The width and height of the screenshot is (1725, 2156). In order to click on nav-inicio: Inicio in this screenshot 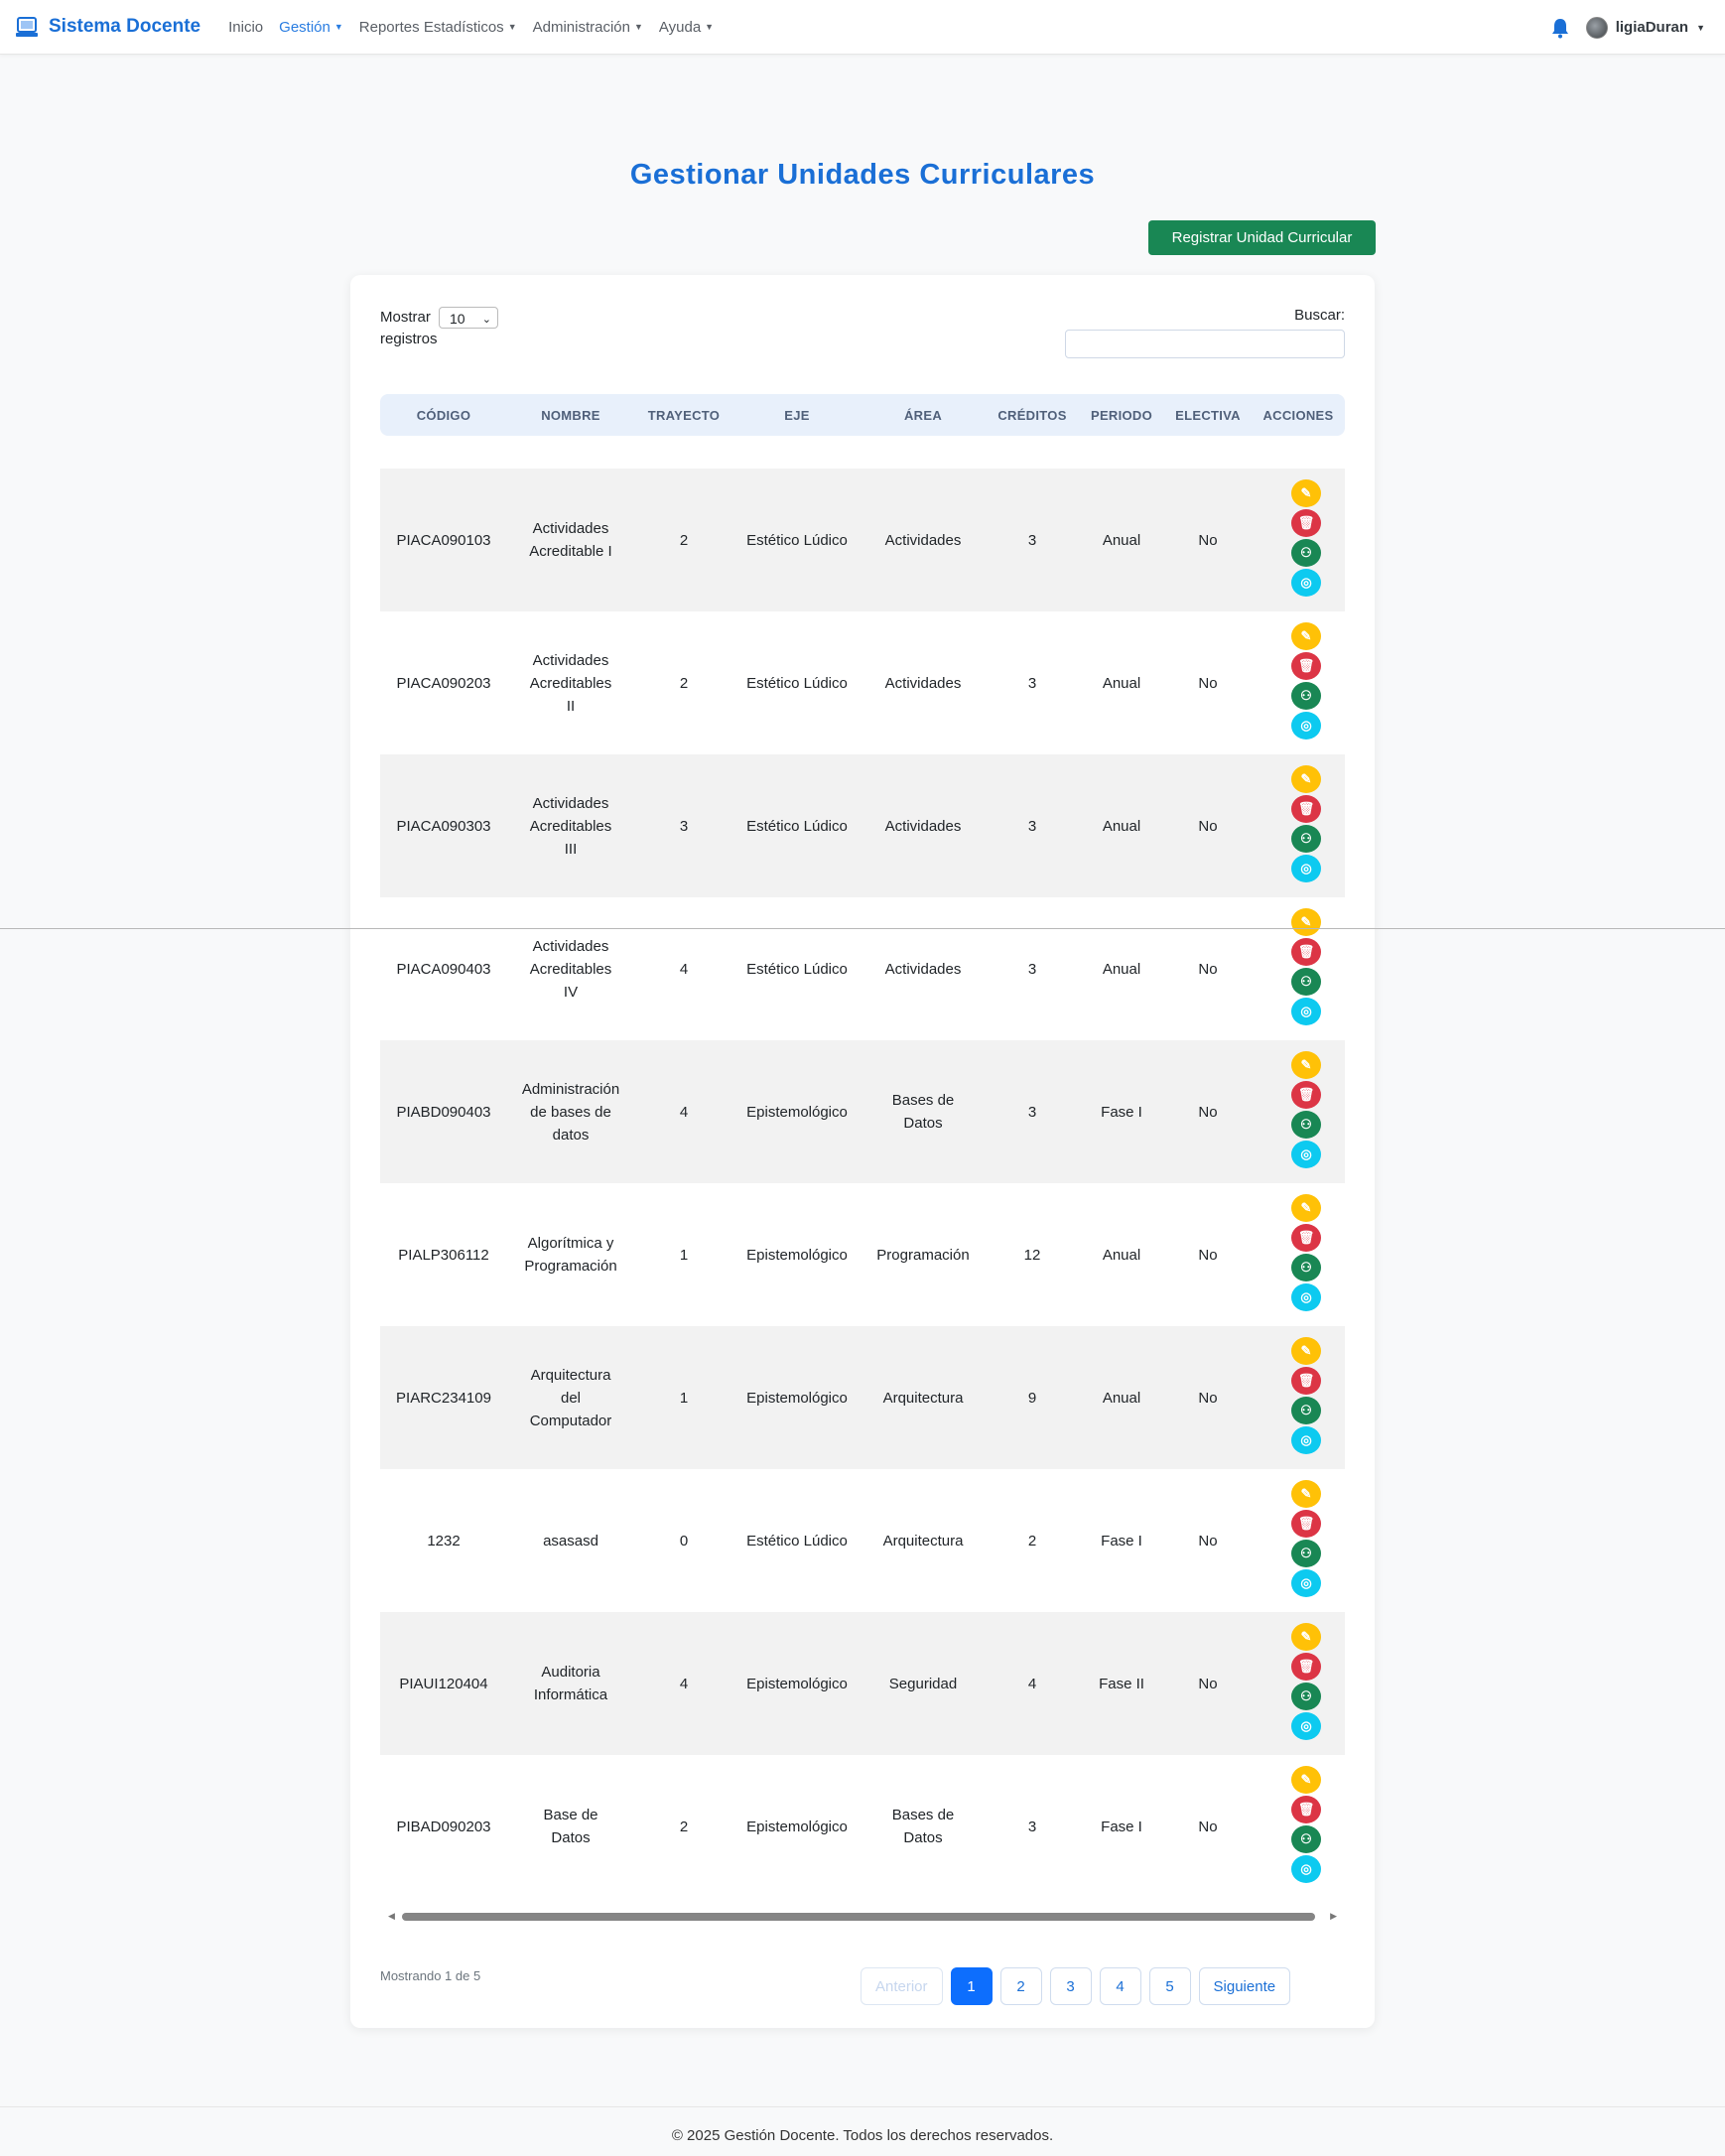, I will do `click(245, 27)`.